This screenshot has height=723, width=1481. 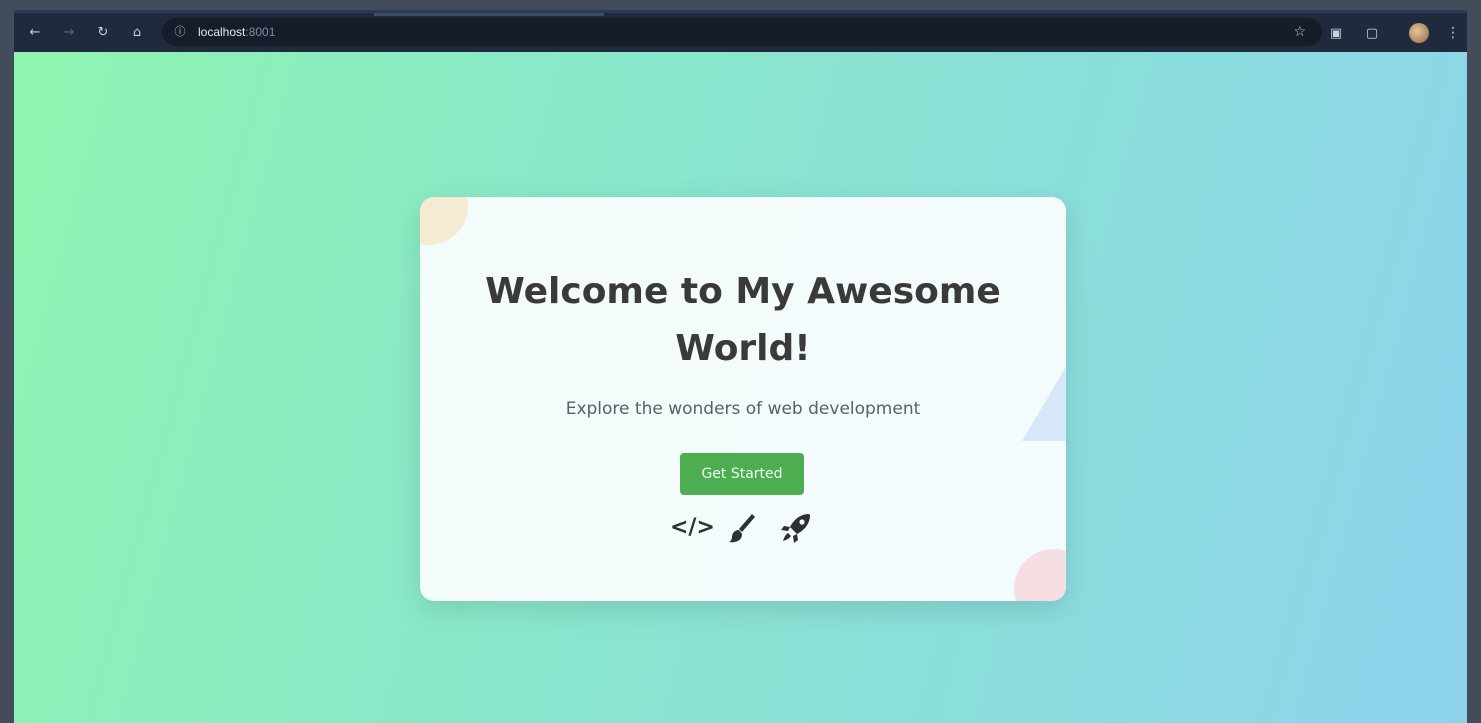 What do you see at coordinates (180, 32) in the screenshot?
I see `site-info-icon: ⓘ` at bounding box center [180, 32].